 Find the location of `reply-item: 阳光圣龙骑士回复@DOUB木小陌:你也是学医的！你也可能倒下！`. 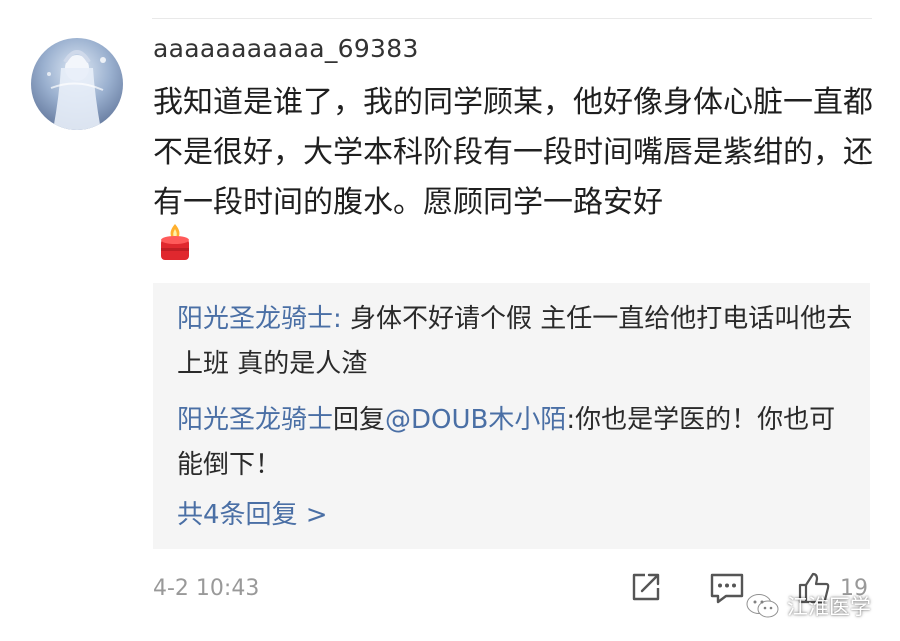

reply-item: 阳光圣龙骑士回复@DOUB木小陌:你也是学医的！你也可能倒下！ is located at coordinates (517, 443).